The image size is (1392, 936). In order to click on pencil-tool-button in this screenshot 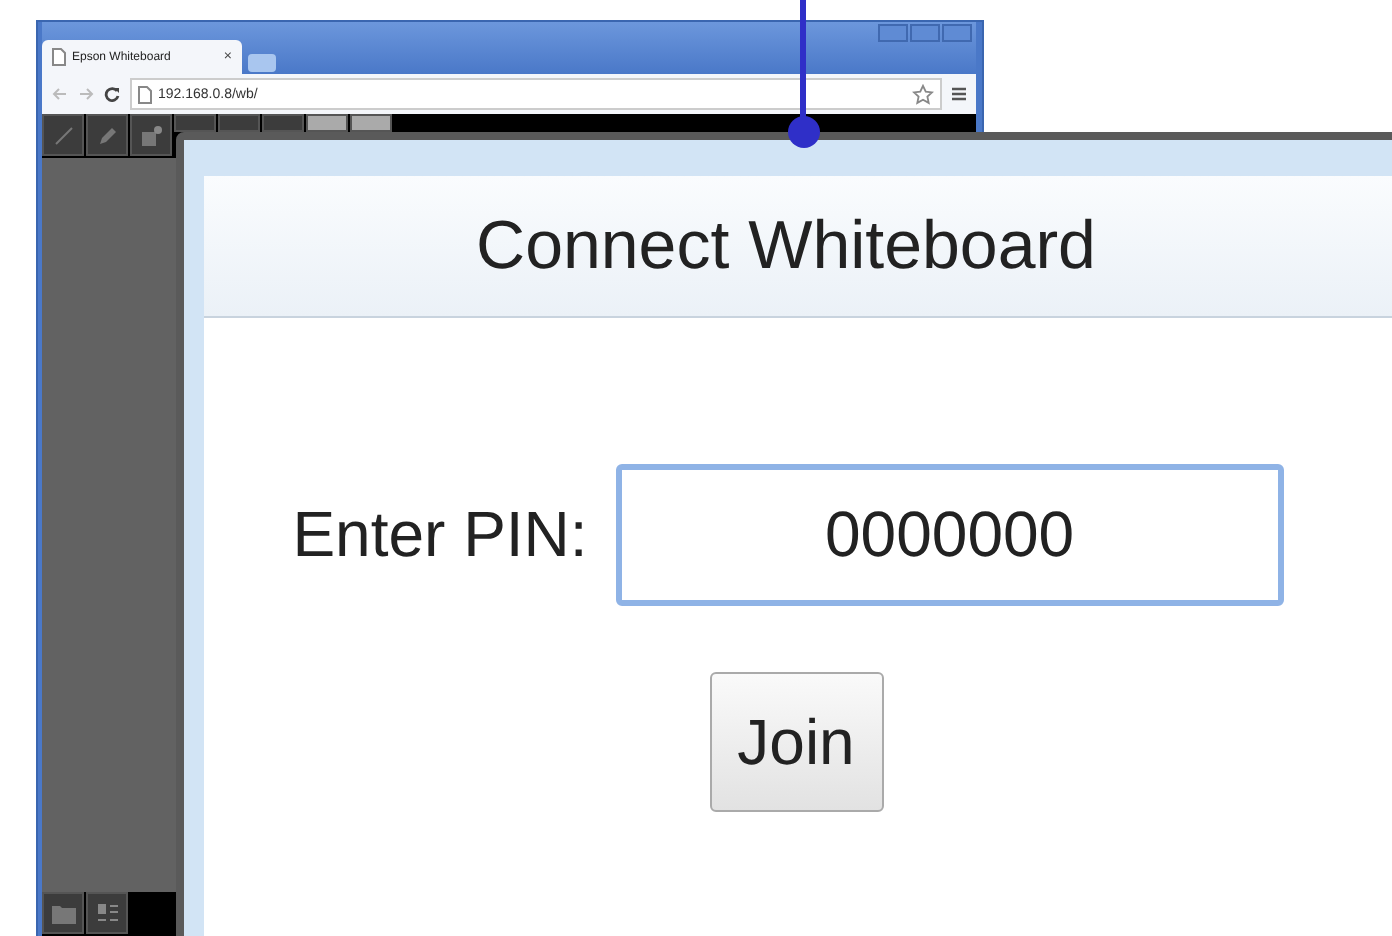, I will do `click(107, 135)`.